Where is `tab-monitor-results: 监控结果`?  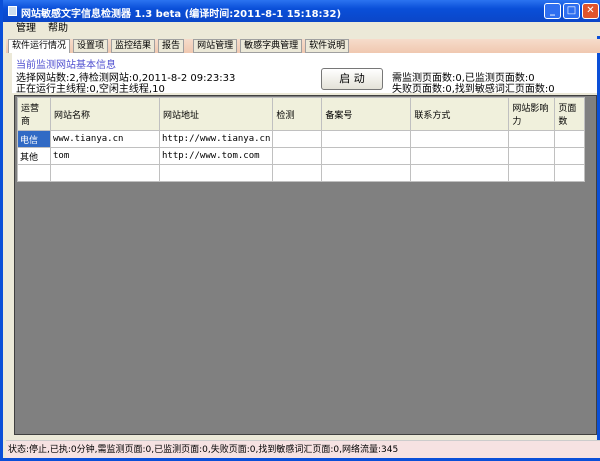 tab-monitor-results: 监控结果 is located at coordinates (133, 46).